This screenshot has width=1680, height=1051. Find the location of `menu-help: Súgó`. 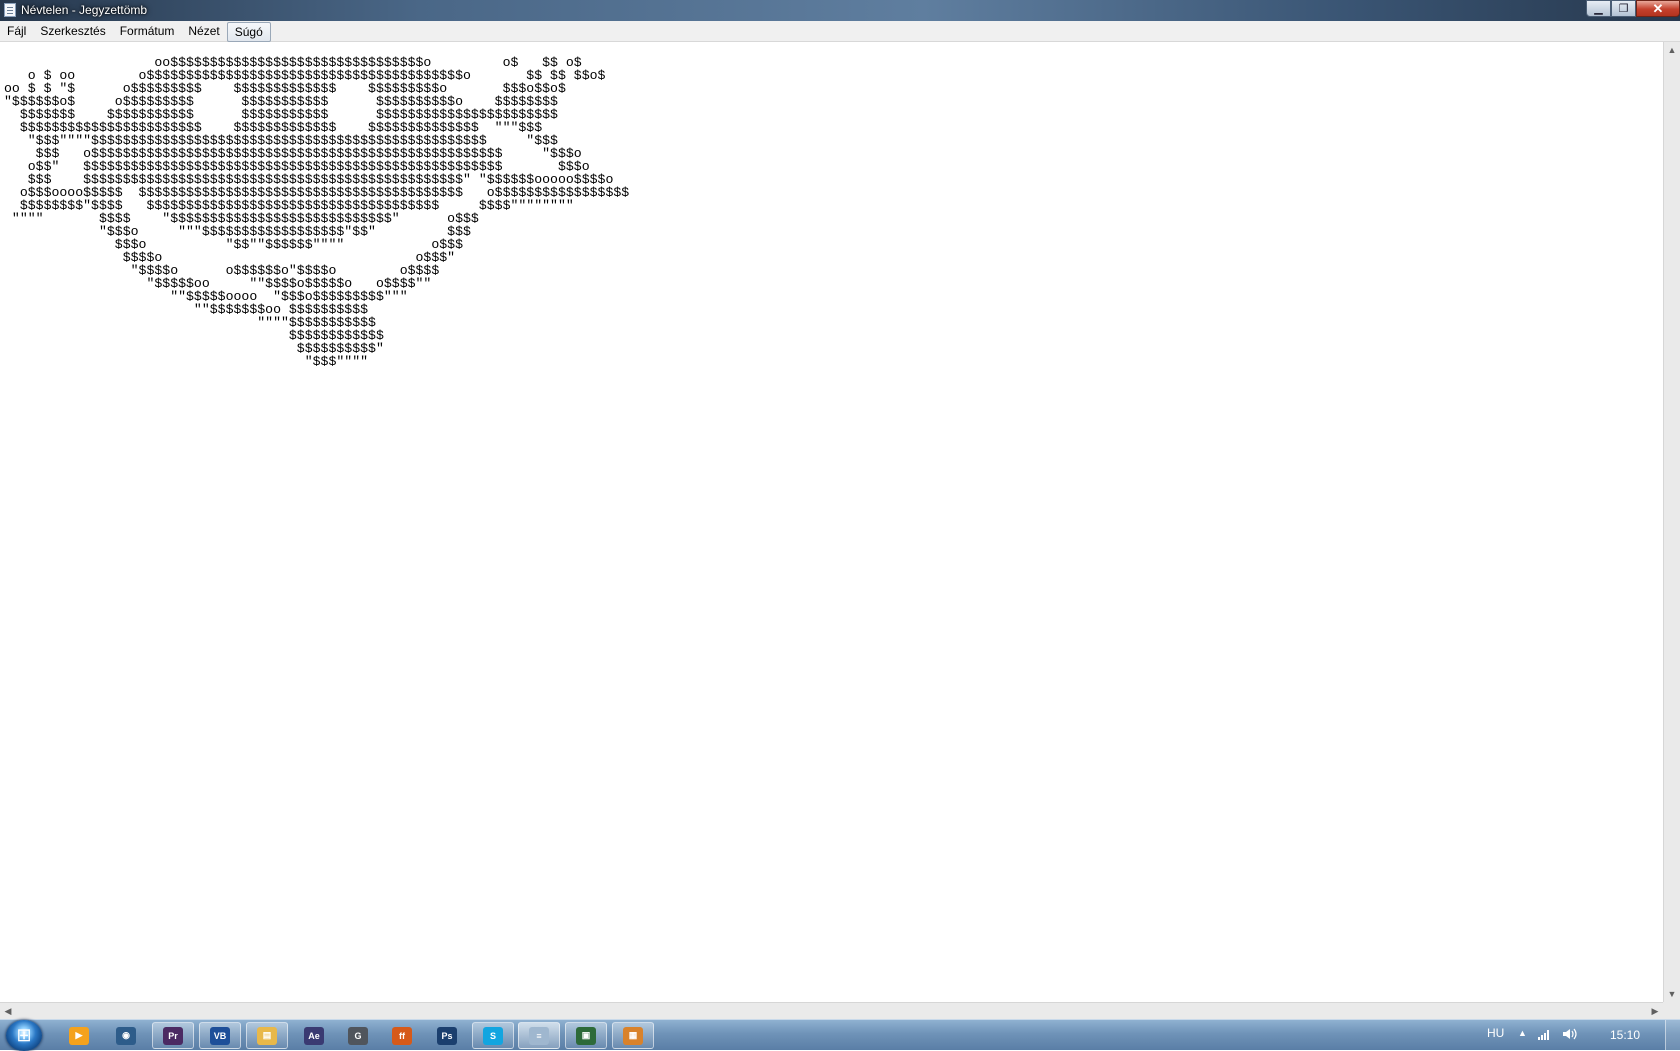

menu-help: Súgó is located at coordinates (248, 32).